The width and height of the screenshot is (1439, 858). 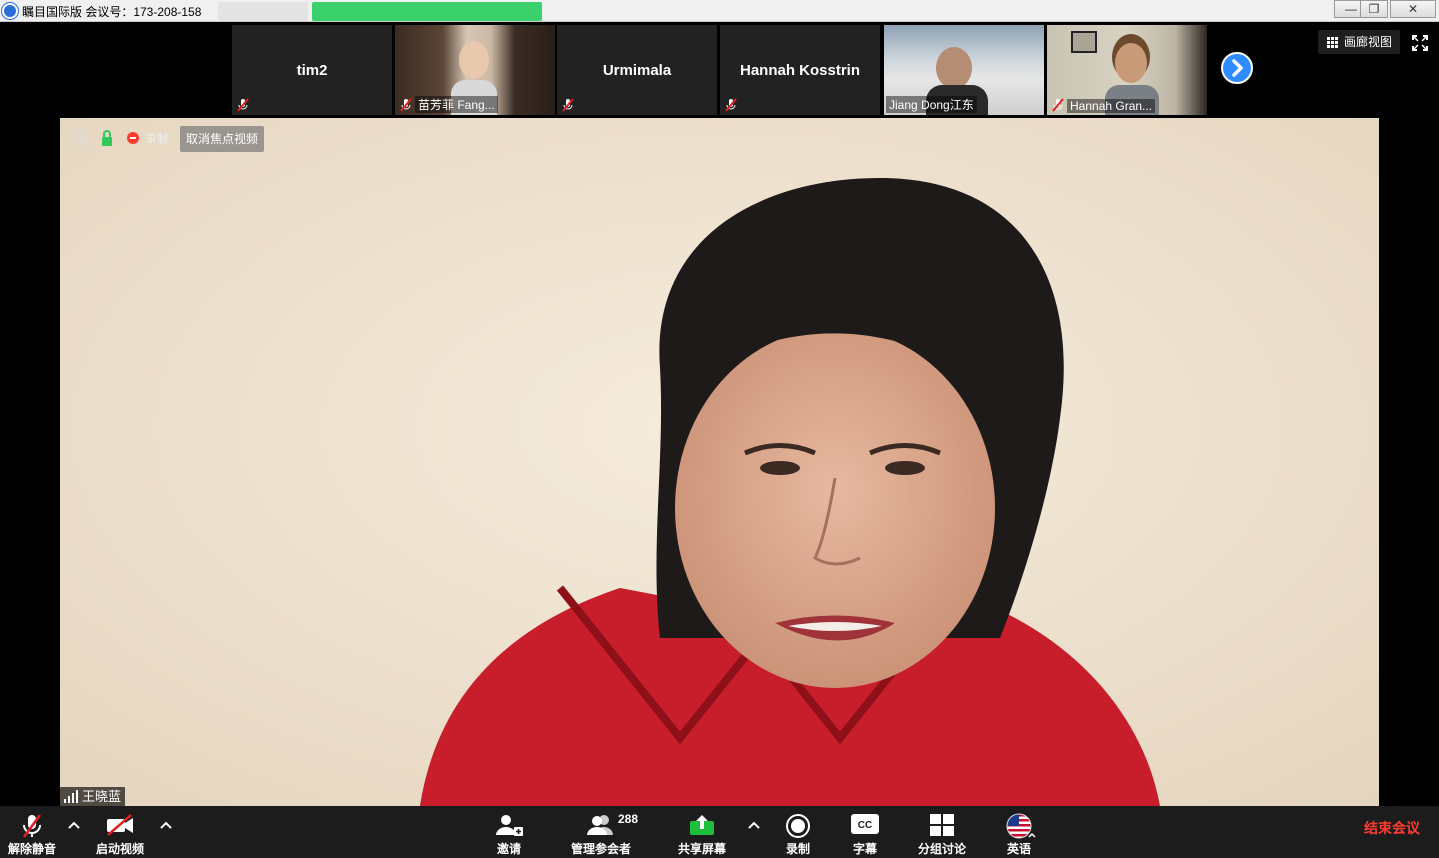 What do you see at coordinates (112, 12) in the screenshot?
I see `window-title: 瞩目国际版 会议号：173-208-158` at bounding box center [112, 12].